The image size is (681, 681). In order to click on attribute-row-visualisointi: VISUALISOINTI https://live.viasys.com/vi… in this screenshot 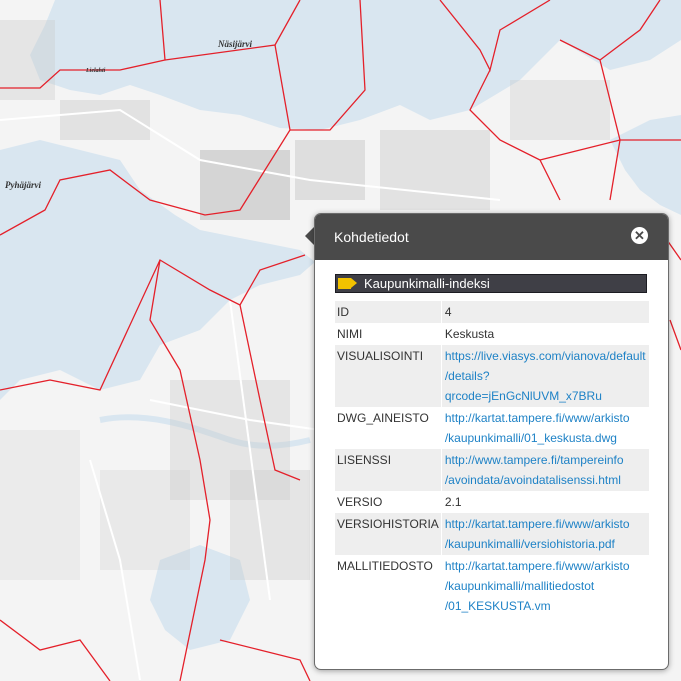, I will do `click(492, 376)`.